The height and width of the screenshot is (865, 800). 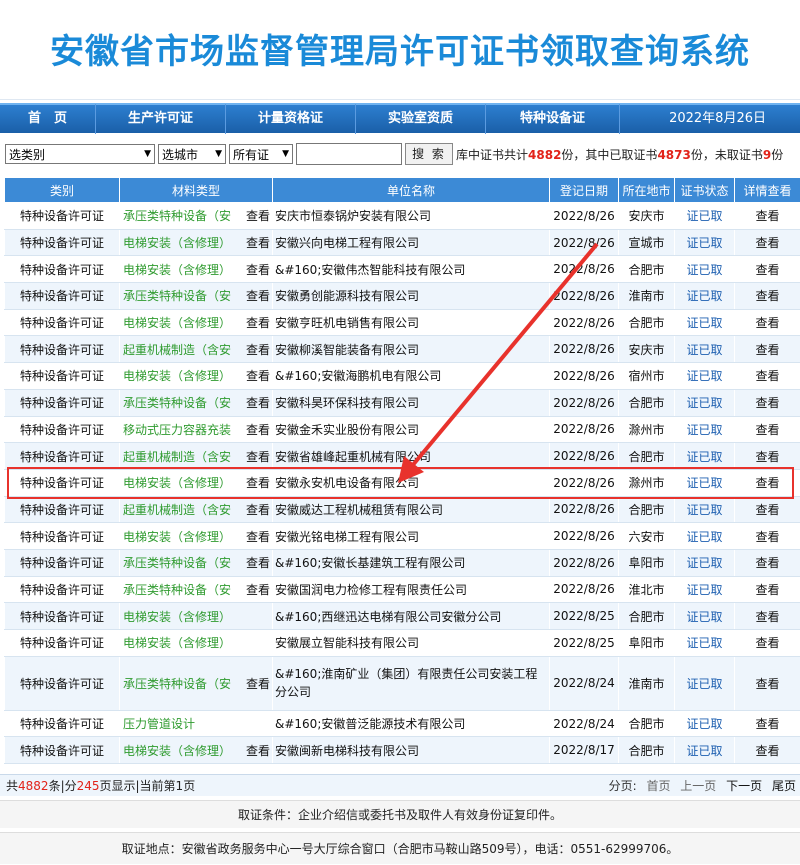 What do you see at coordinates (400, 50) in the screenshot?
I see `banner: 安徽省市场监督管理局许可证书领取查询系统` at bounding box center [400, 50].